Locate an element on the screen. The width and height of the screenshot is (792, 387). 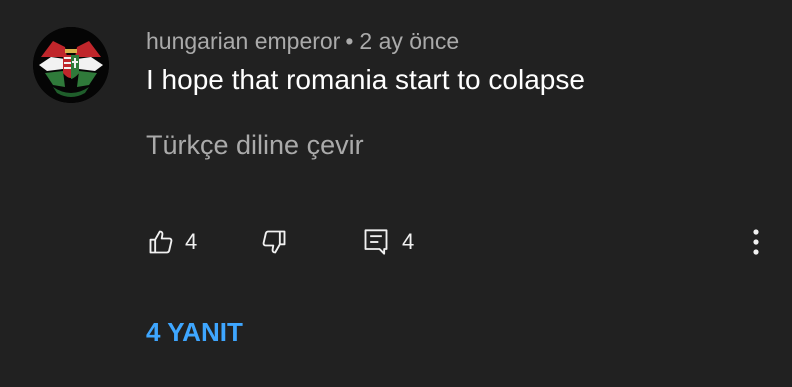
dislike-button is located at coordinates (274, 242).